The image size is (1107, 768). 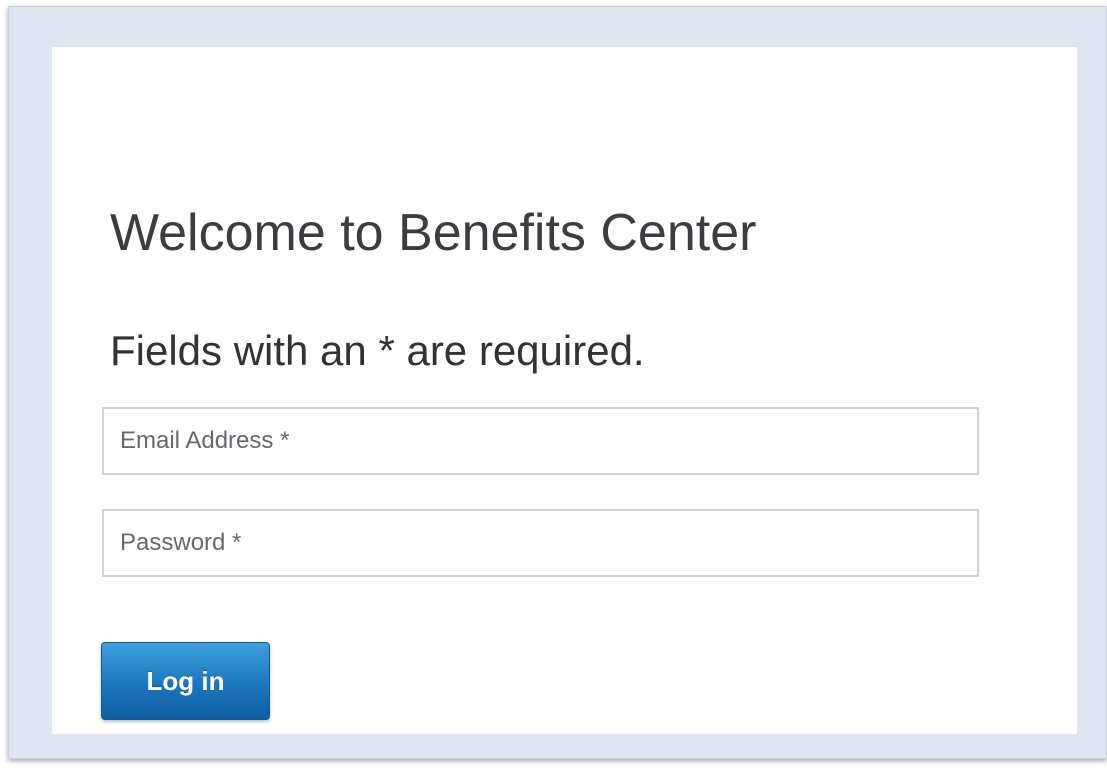 What do you see at coordinates (433, 233) in the screenshot?
I see `page-title: Welcome to Benefits Center` at bounding box center [433, 233].